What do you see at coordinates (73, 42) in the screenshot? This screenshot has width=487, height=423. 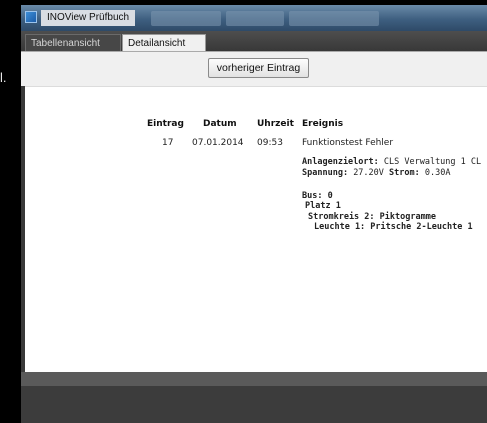 I see `tab-tabellenansicht: Tabellenansicht` at bounding box center [73, 42].